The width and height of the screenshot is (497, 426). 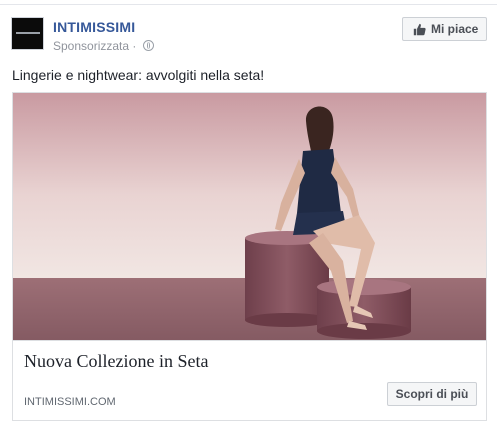 I want to click on link-domain: INTIMISSIMI.COM, so click(x=70, y=402).